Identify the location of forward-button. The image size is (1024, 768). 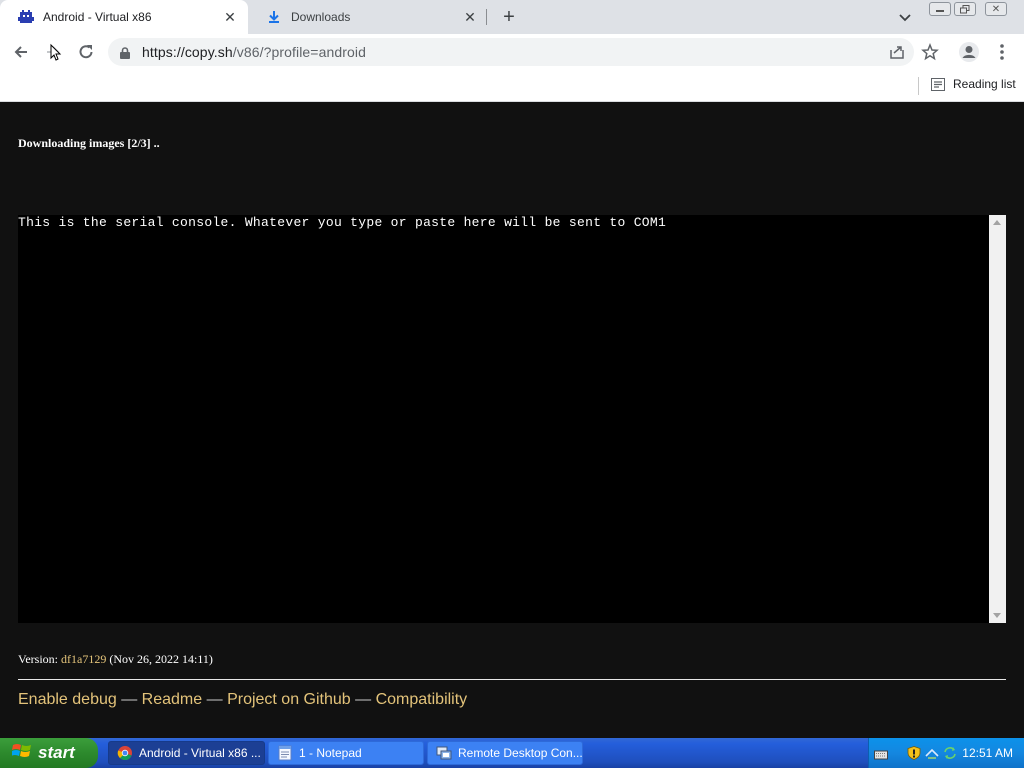
(53, 52).